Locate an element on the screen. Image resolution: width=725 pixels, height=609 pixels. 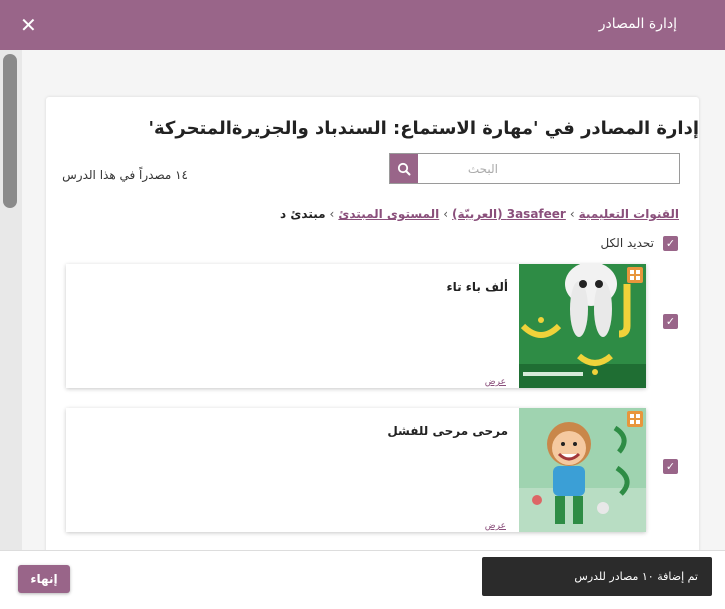
scrollbar-thumb is located at coordinates (10, 131).